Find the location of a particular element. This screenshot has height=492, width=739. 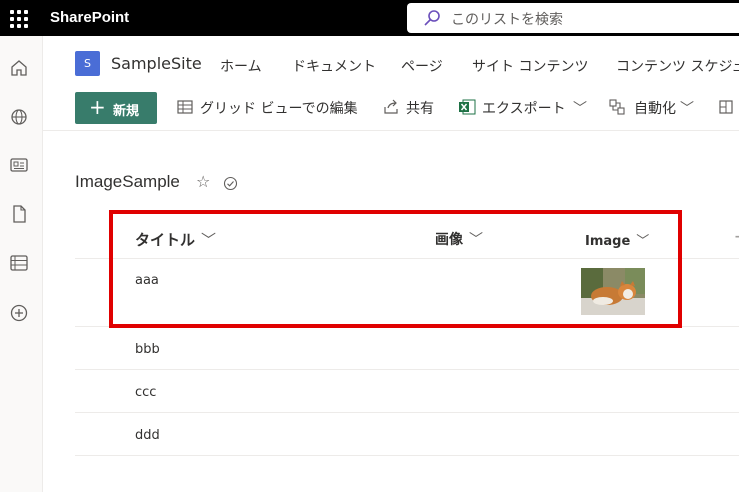

automate-icon is located at coordinates (617, 107).